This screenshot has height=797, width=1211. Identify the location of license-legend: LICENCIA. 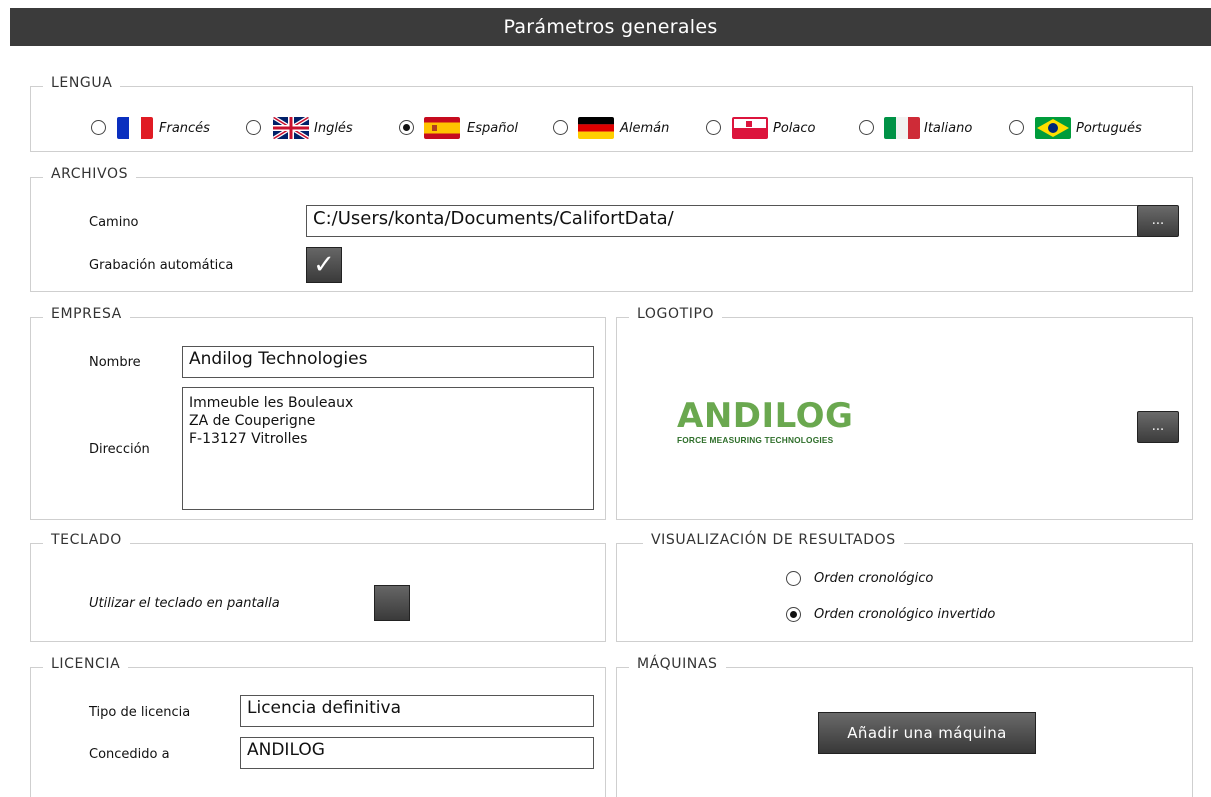
(86, 664).